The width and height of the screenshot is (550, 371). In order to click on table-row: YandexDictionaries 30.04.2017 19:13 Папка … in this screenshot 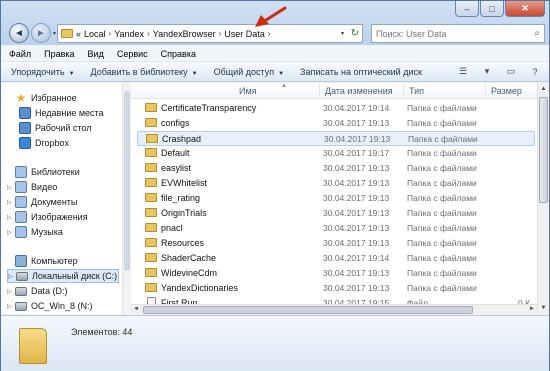, I will do `click(336, 288)`.